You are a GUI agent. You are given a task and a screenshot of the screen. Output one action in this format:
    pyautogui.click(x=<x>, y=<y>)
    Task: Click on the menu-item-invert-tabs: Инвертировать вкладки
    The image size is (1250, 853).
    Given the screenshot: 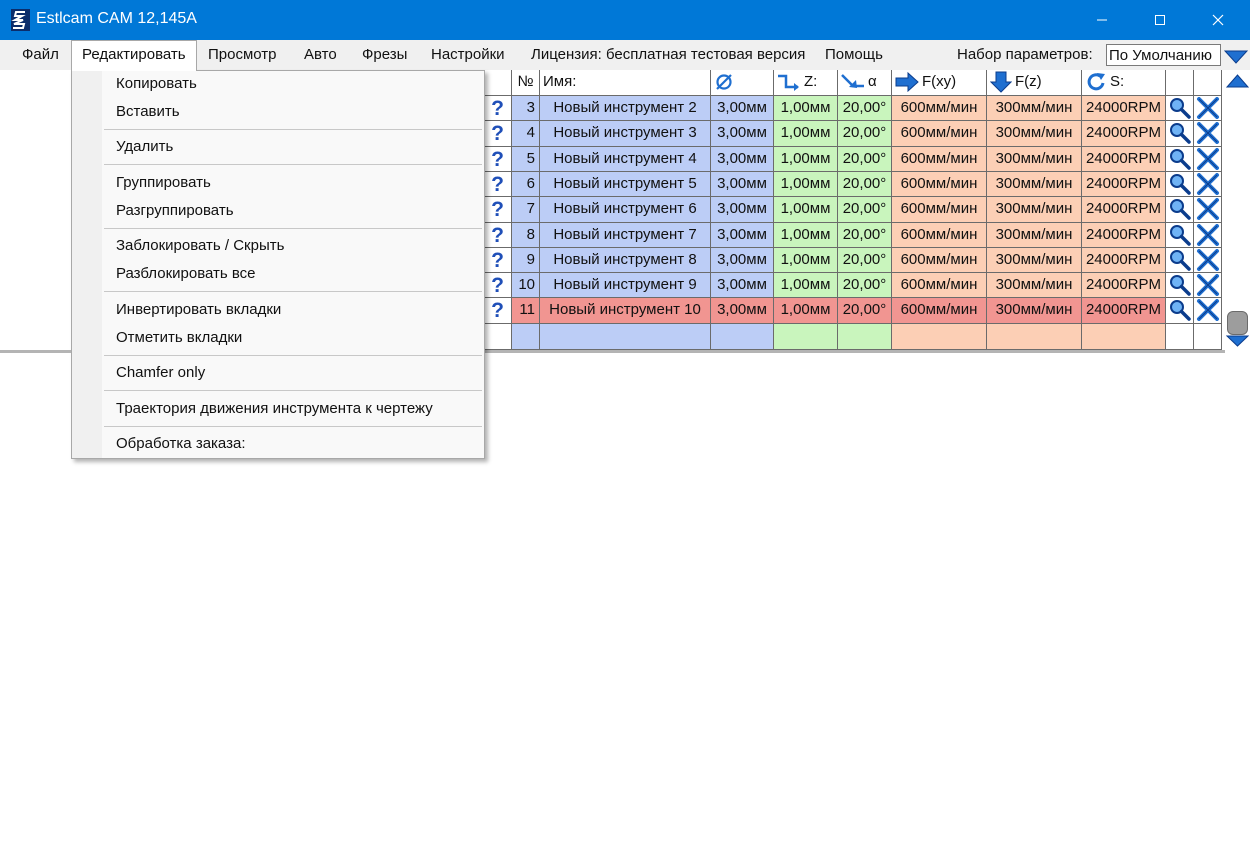 What is the action you would take?
    pyautogui.click(x=198, y=310)
    